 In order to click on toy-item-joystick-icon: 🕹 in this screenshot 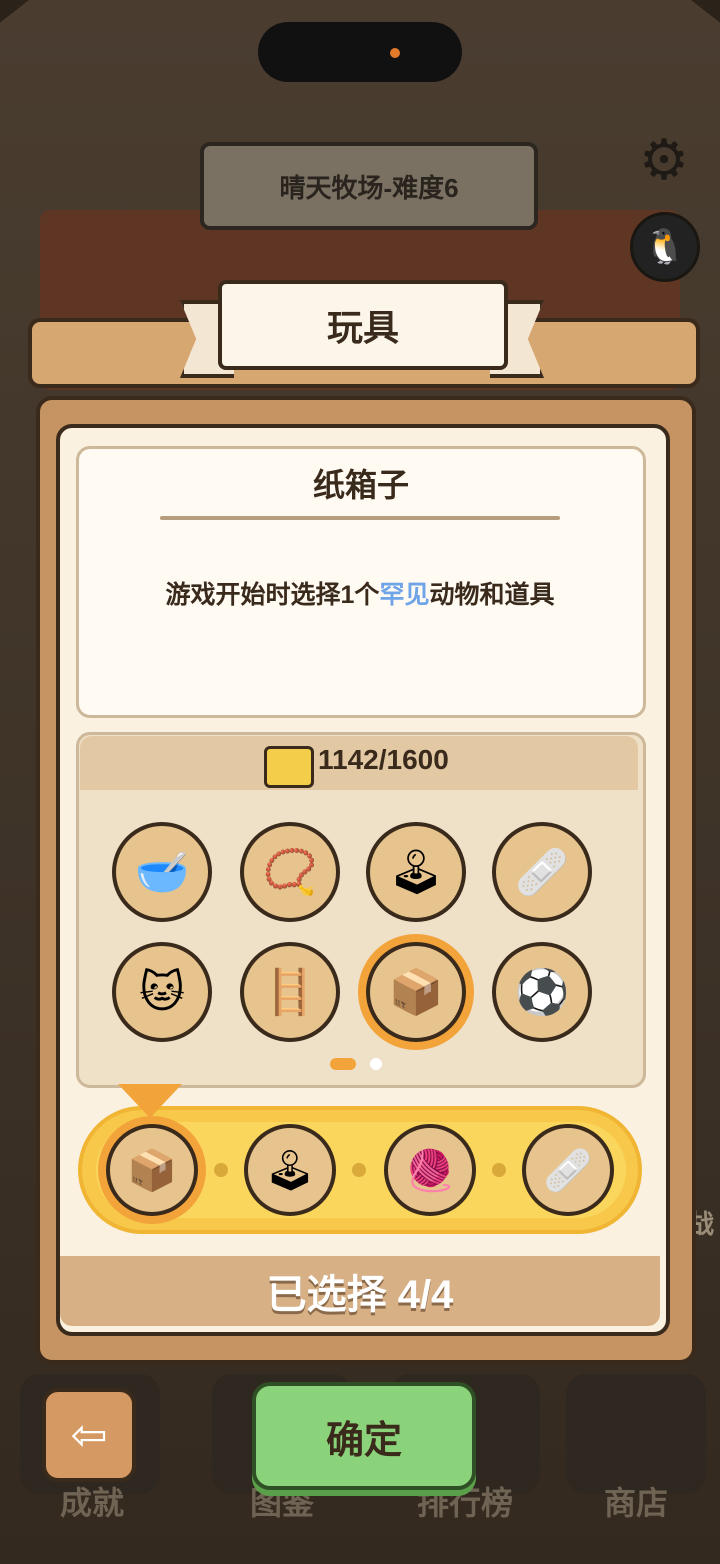, I will do `click(416, 872)`.